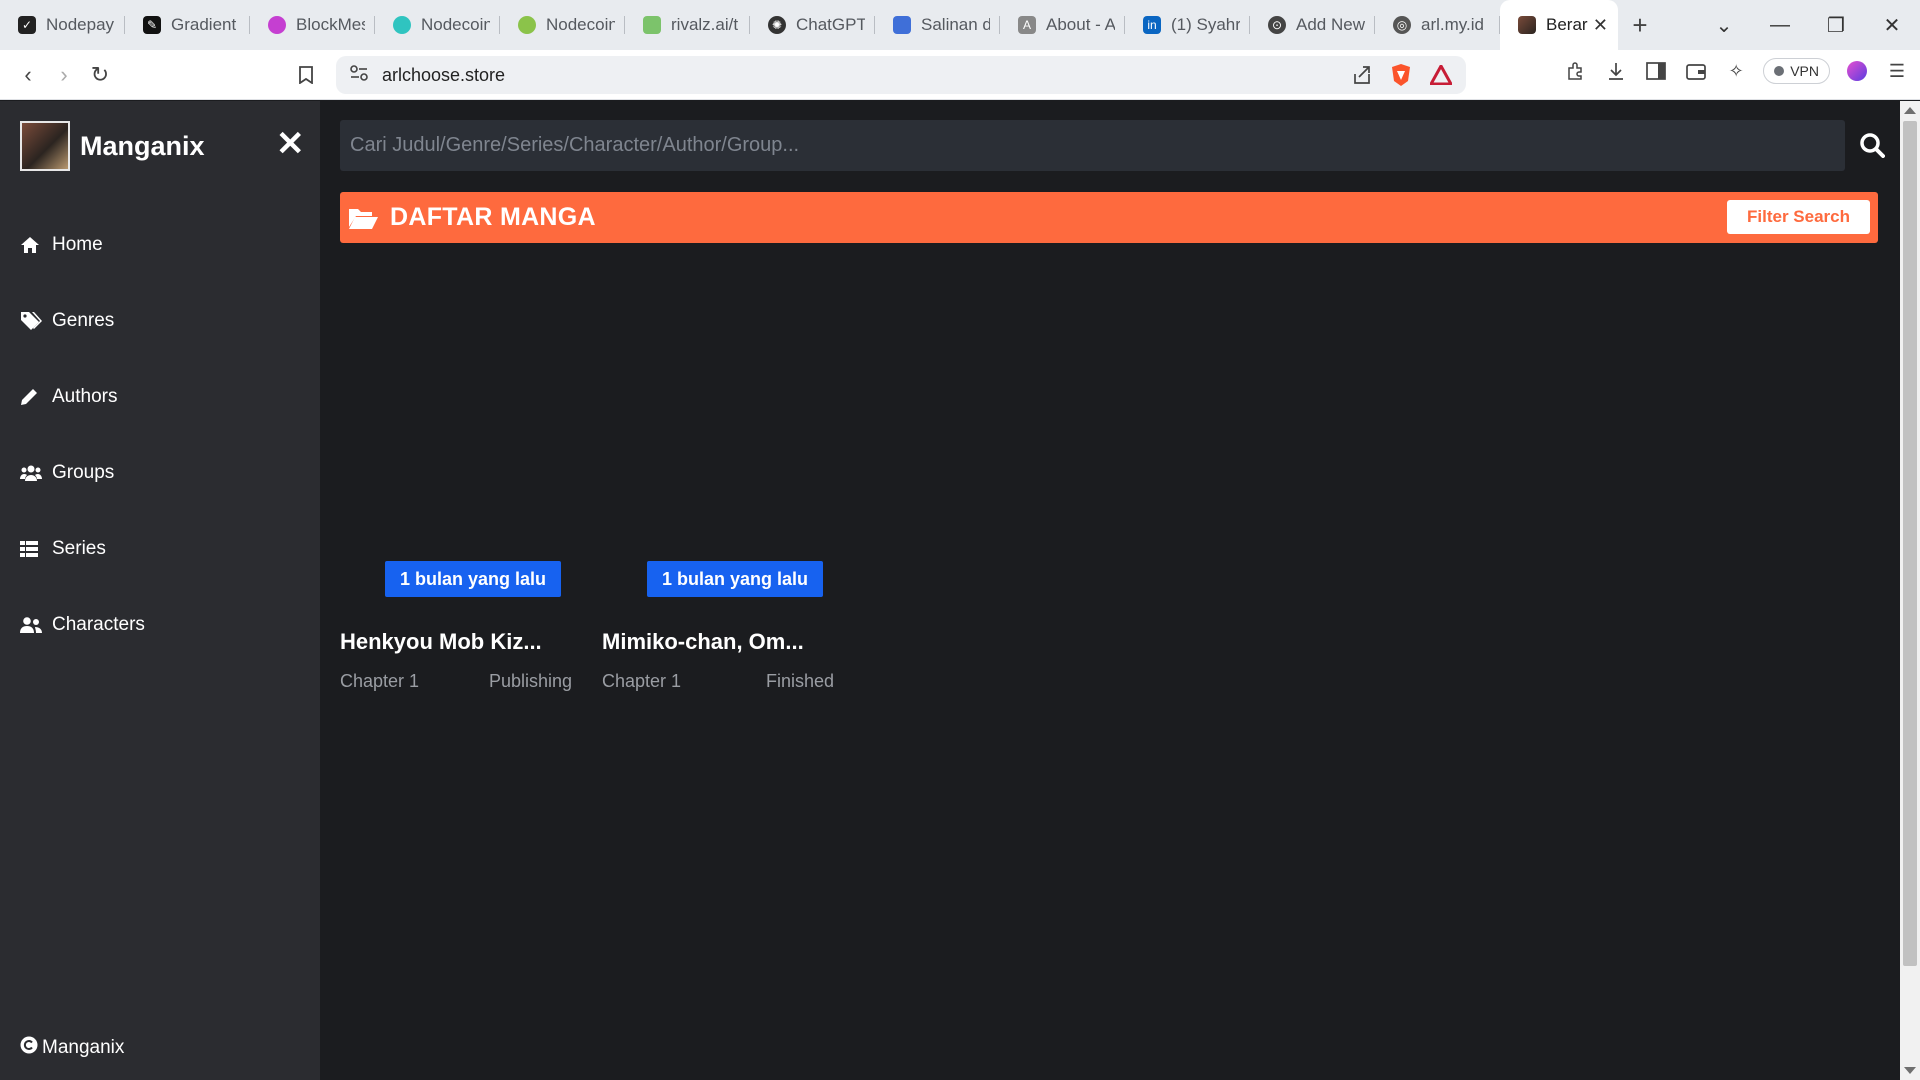 Image resolution: width=1920 pixels, height=1080 pixels. Describe the element at coordinates (1152, 25) in the screenshot. I see `tab-favicon-icon: in` at that location.